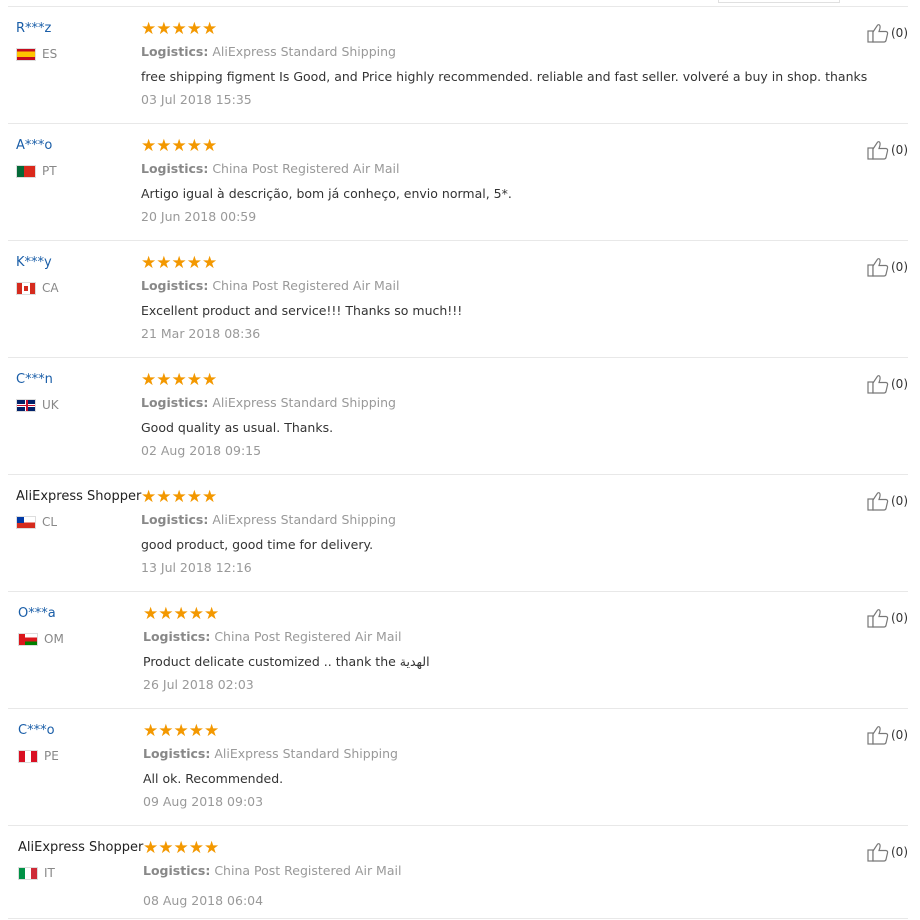 Image resolution: width=920 pixels, height=920 pixels. Describe the element at coordinates (26, 522) in the screenshot. I see `flag-cl-icon` at that location.